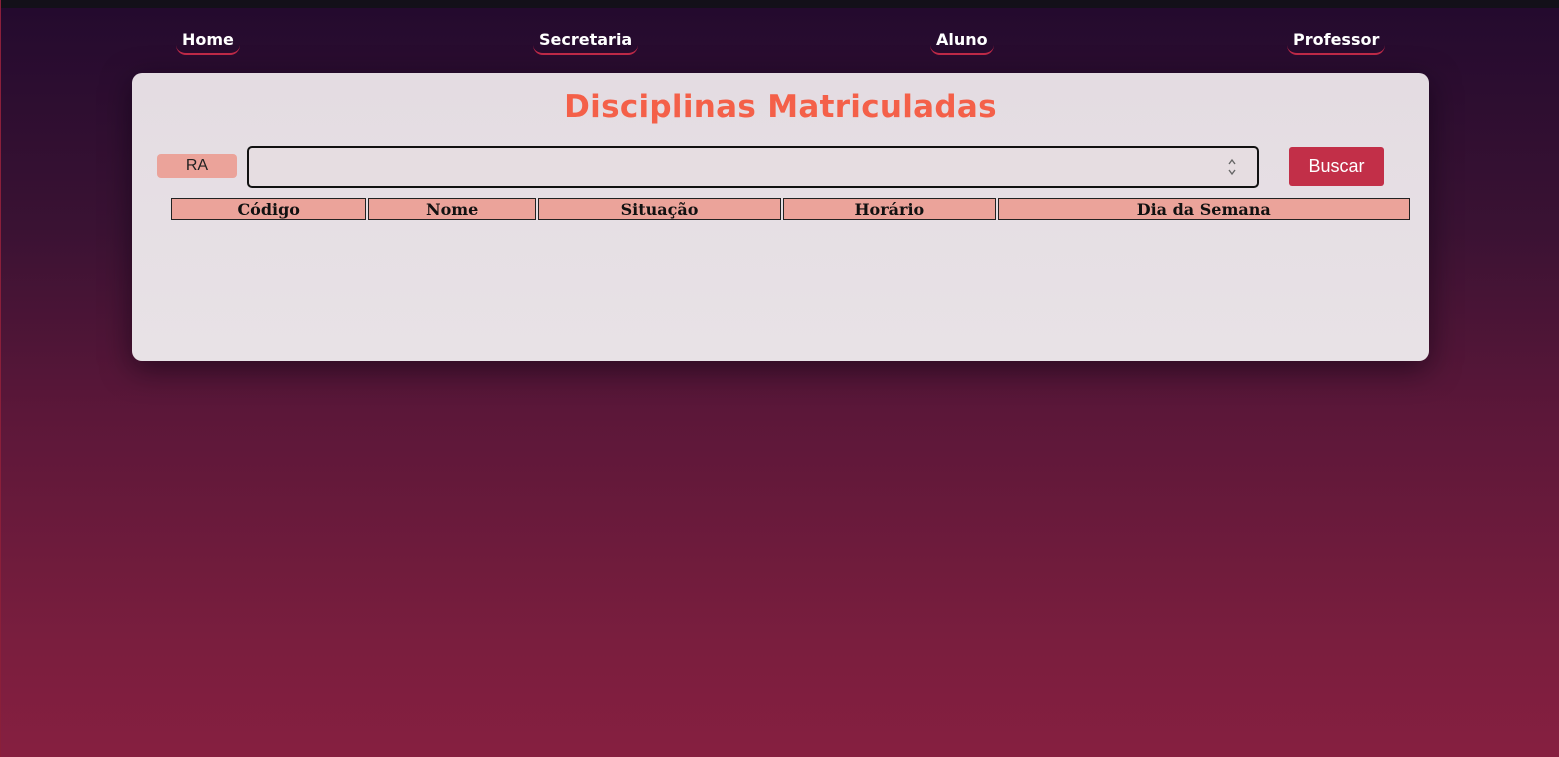 This screenshot has width=1559, height=757. Describe the element at coordinates (197, 166) in the screenshot. I see `ra-label: RA` at that location.